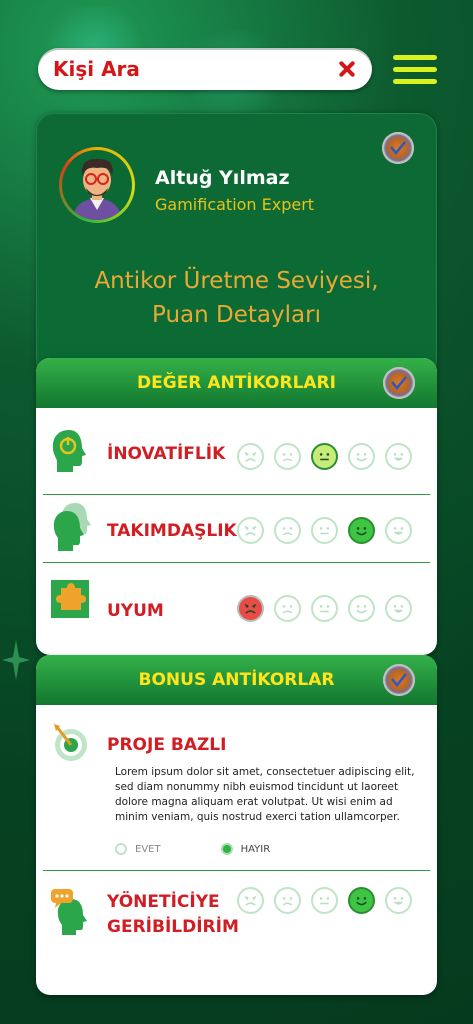 This screenshot has width=473, height=1024. Describe the element at coordinates (69, 912) in the screenshot. I see `head-speech-icon` at that location.